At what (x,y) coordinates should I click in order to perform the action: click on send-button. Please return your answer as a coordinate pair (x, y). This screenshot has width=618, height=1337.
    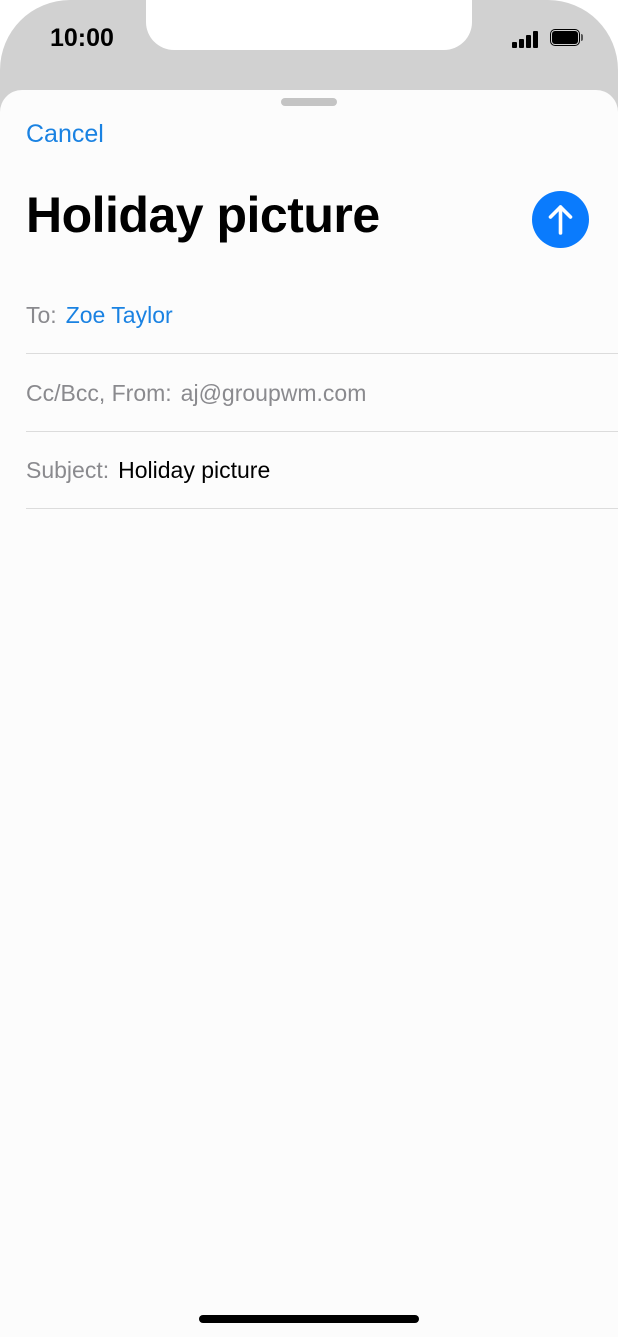
    Looking at the image, I should click on (560, 219).